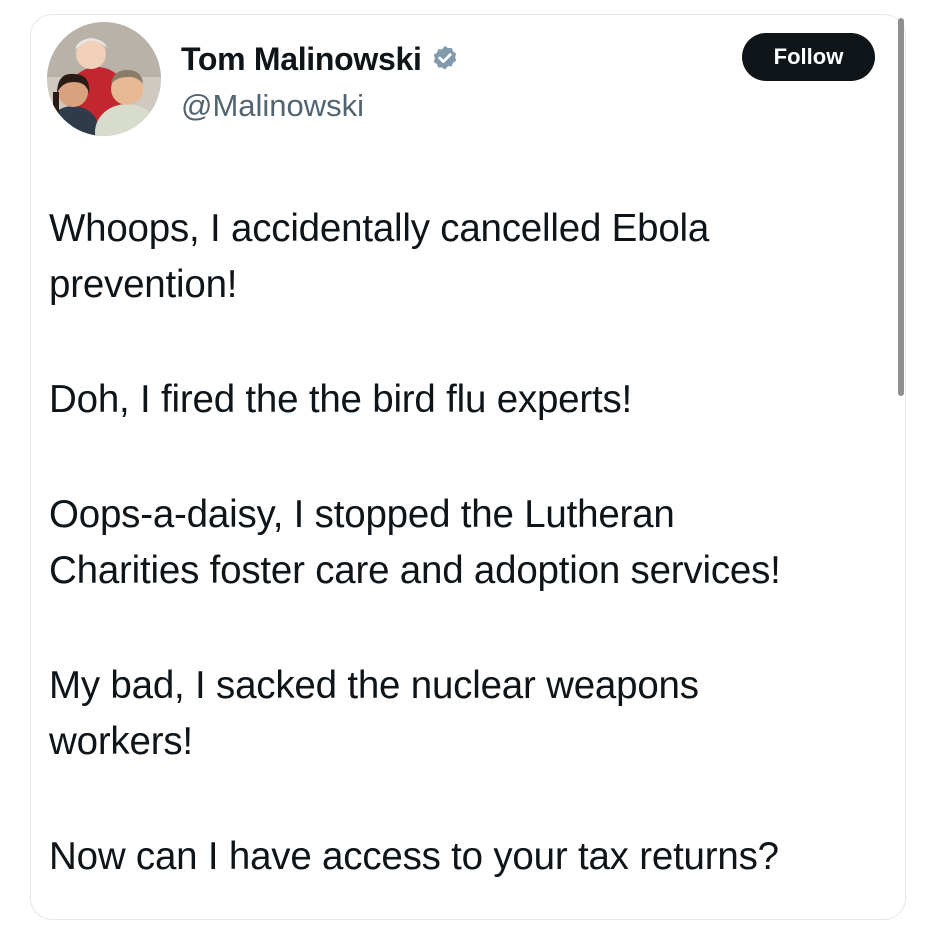  What do you see at coordinates (445, 59) in the screenshot?
I see `verified-badge-icon` at bounding box center [445, 59].